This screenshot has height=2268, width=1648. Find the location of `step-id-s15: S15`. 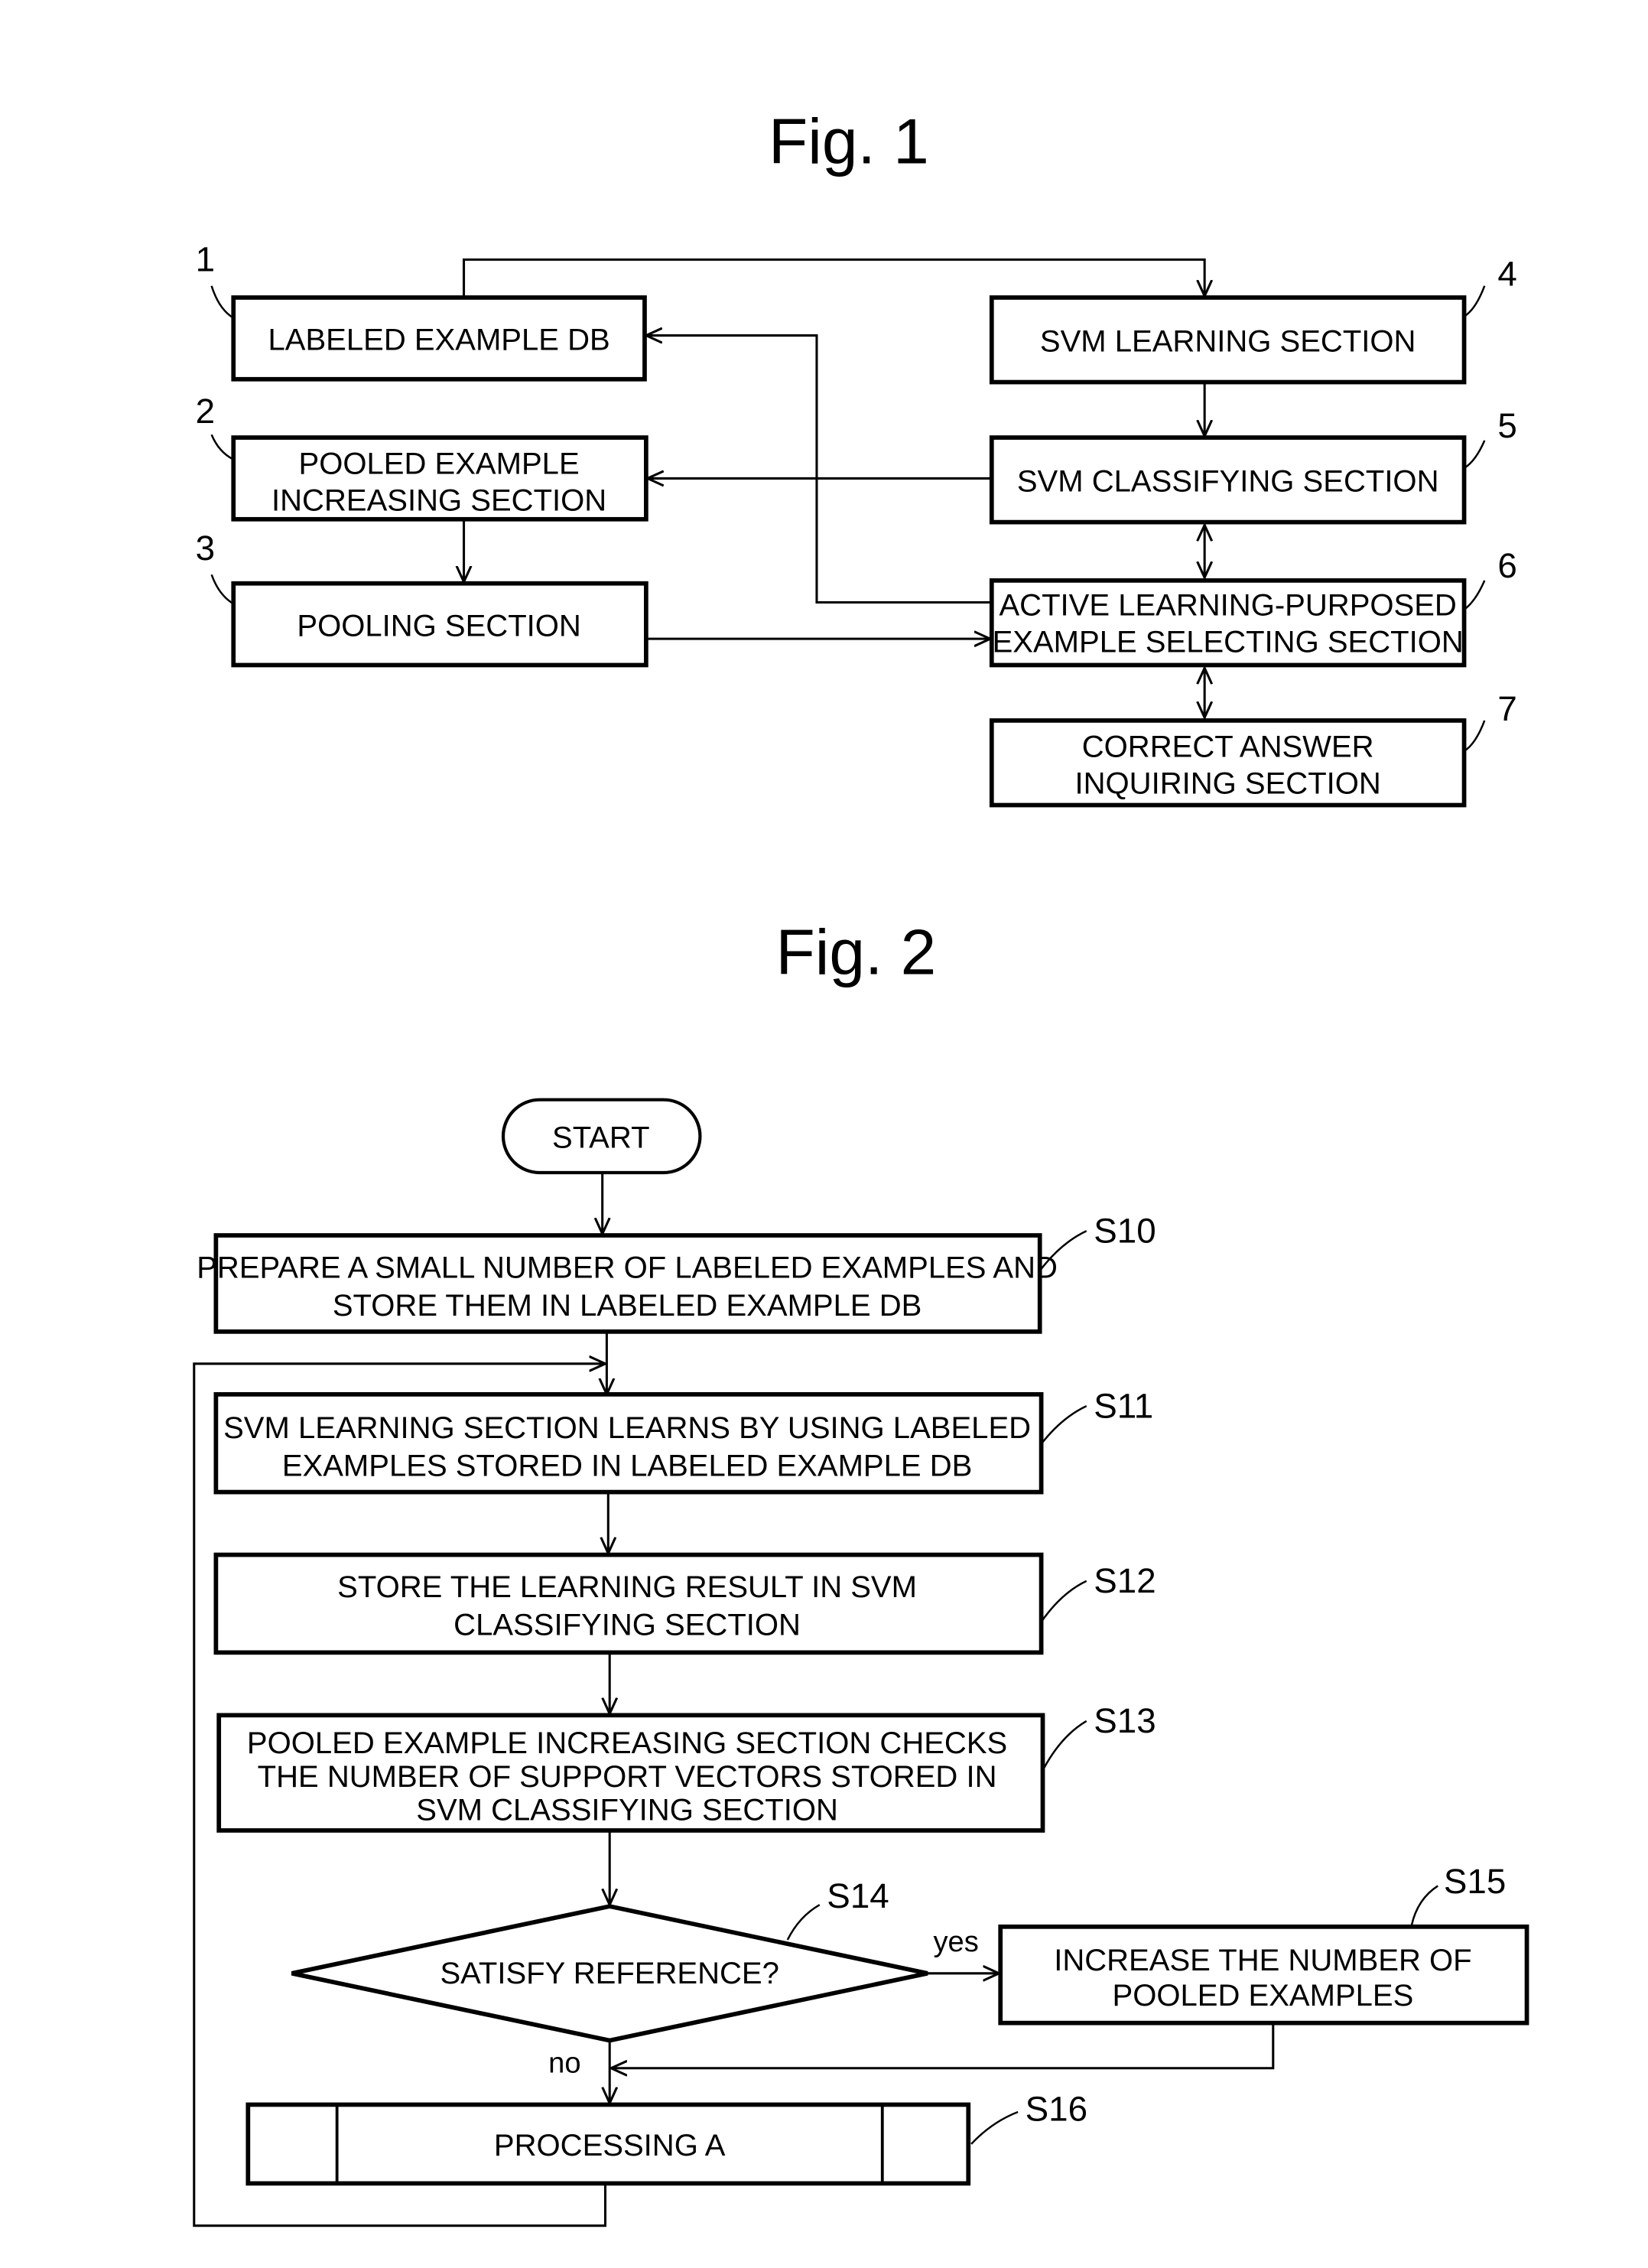

step-id-s15: S15 is located at coordinates (1475, 1882).